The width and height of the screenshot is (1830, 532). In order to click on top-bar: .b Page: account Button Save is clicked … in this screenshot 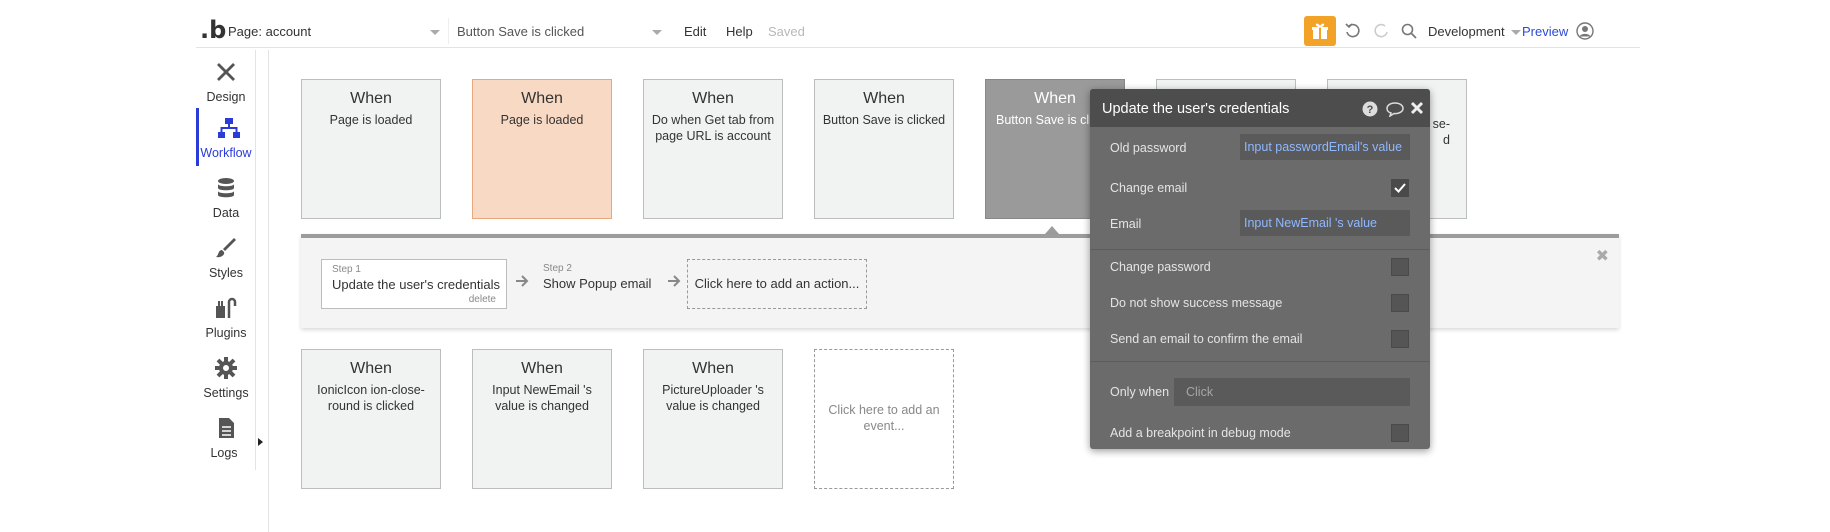, I will do `click(918, 30)`.